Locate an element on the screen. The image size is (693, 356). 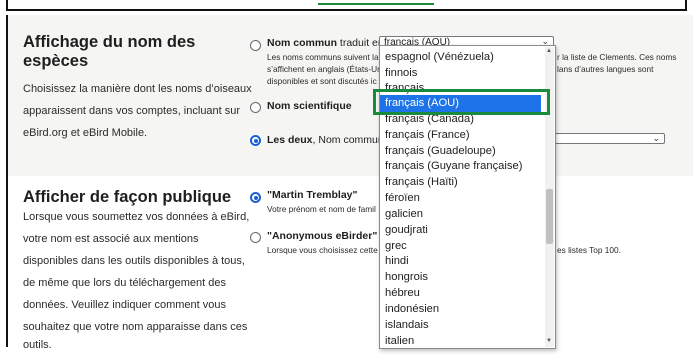
dropdown-option: indonésien is located at coordinates (412, 309).